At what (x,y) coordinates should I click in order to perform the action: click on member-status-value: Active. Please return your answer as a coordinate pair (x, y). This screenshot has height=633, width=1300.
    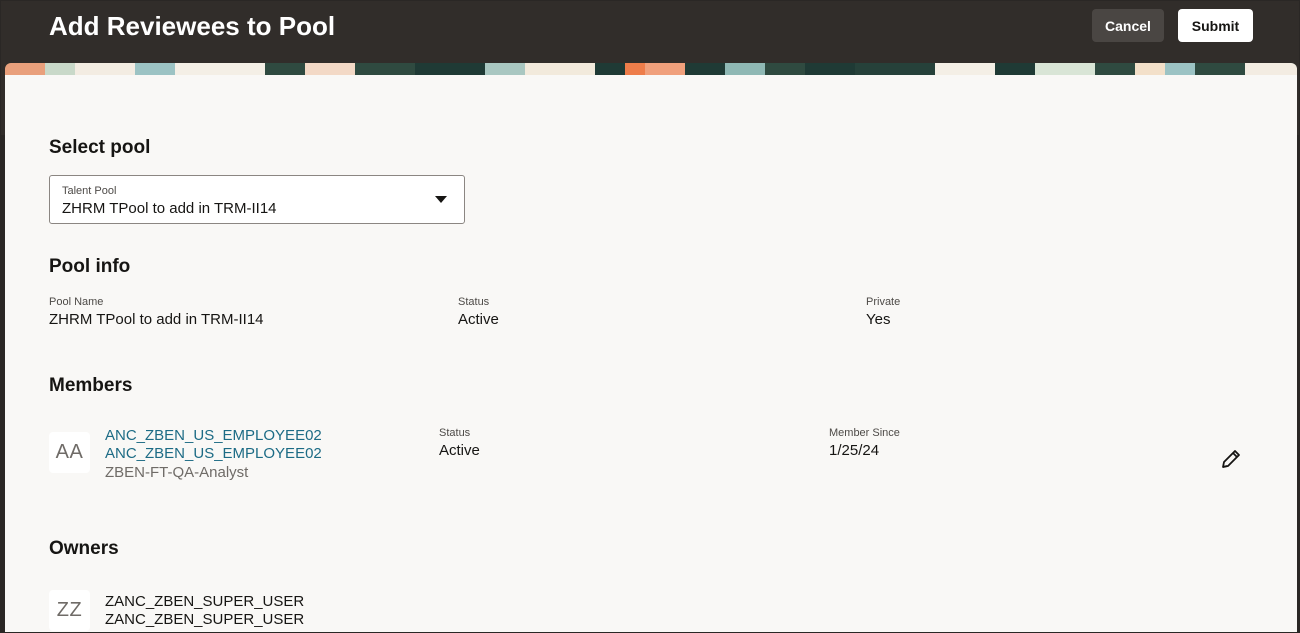
    Looking at the image, I should click on (459, 450).